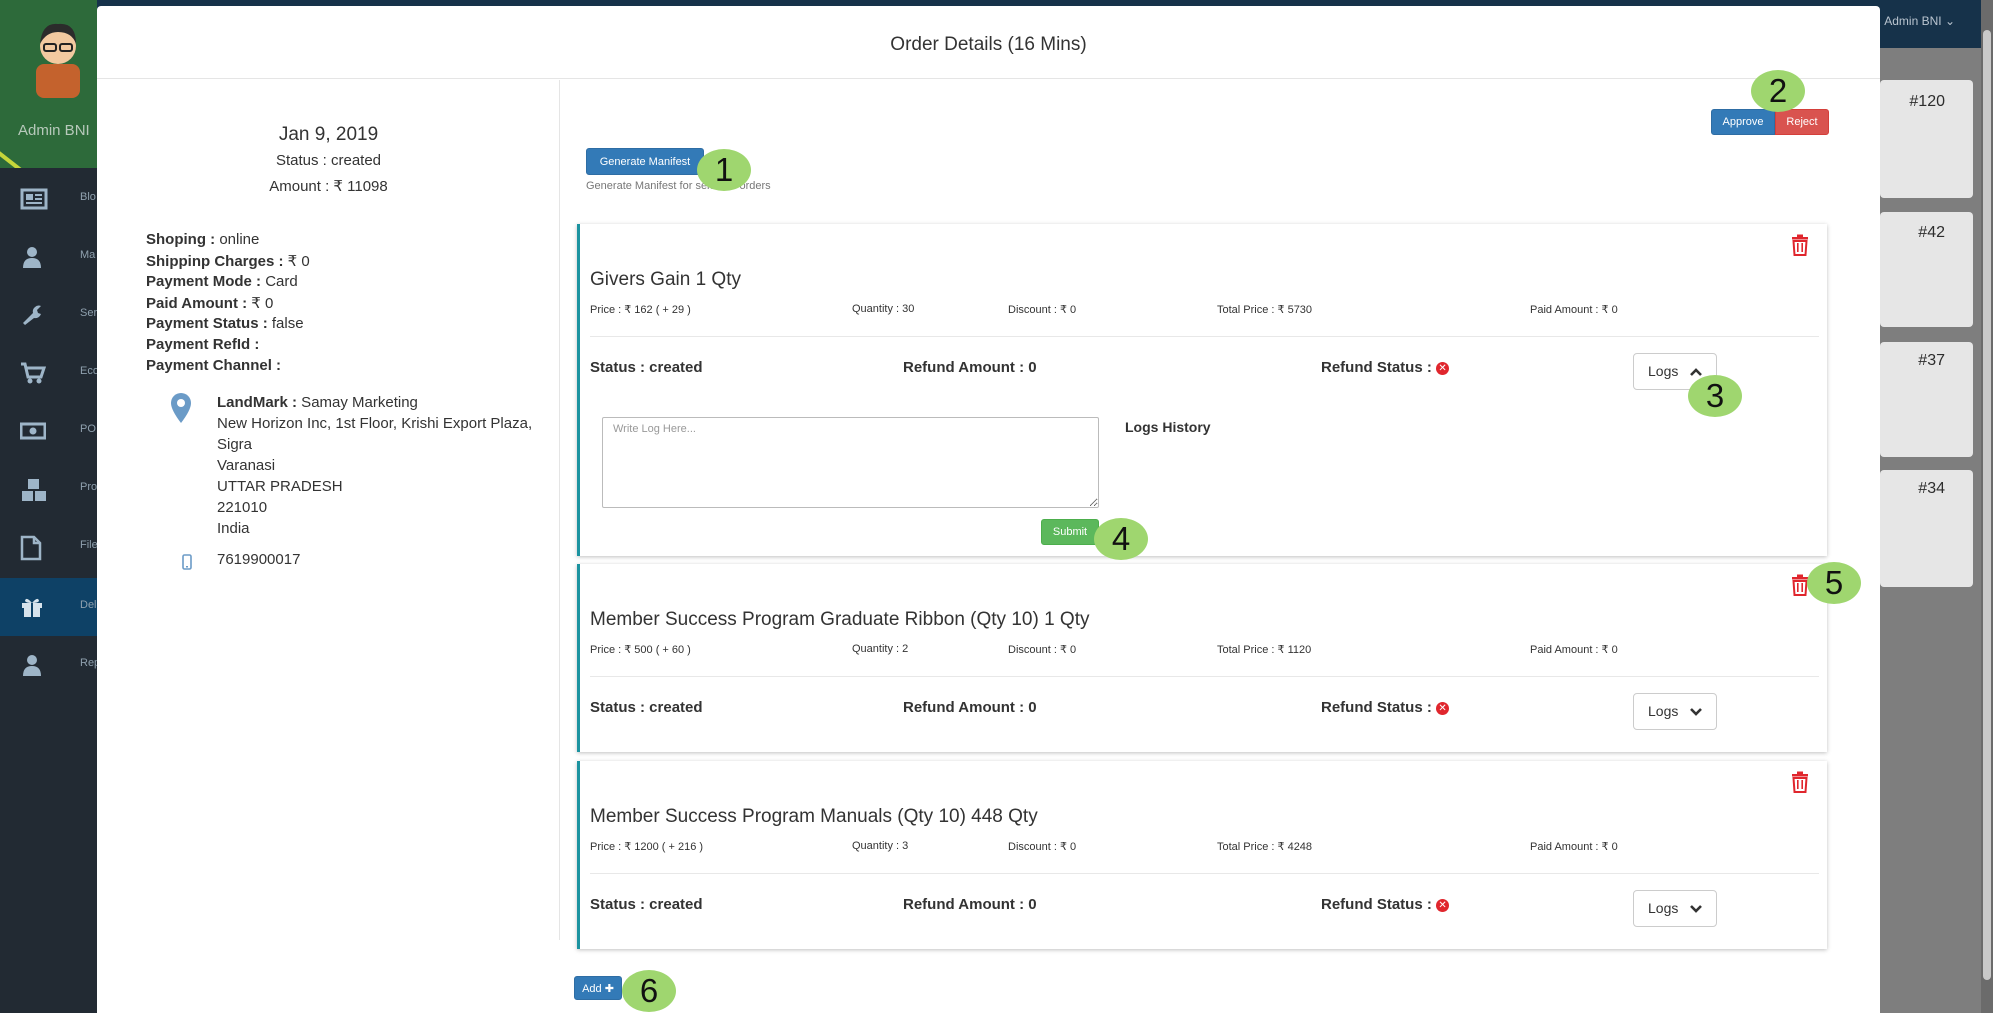 This screenshot has height=1013, width=1993. Describe the element at coordinates (48, 489) in the screenshot. I see `sidebar-item-products: Pro` at that location.